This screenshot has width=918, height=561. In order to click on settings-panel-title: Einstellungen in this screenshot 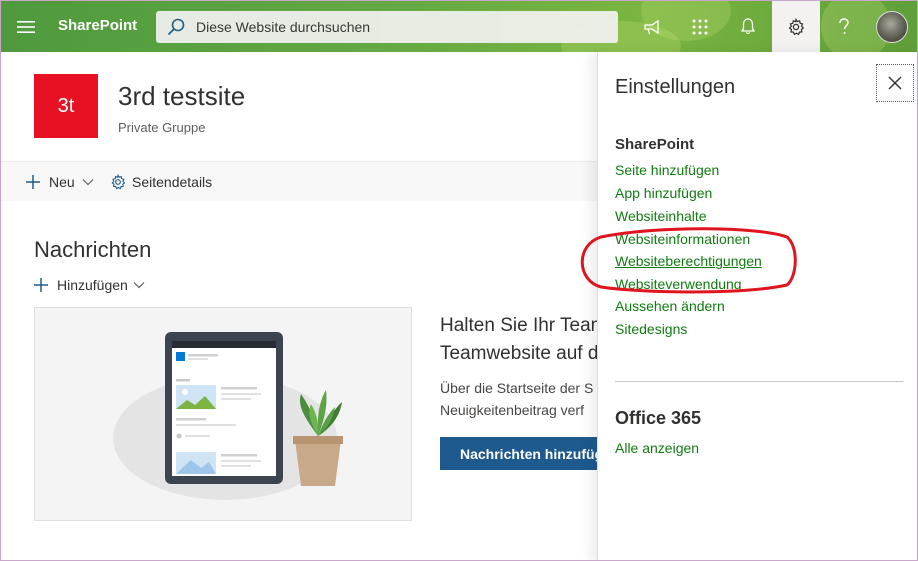, I will do `click(675, 87)`.